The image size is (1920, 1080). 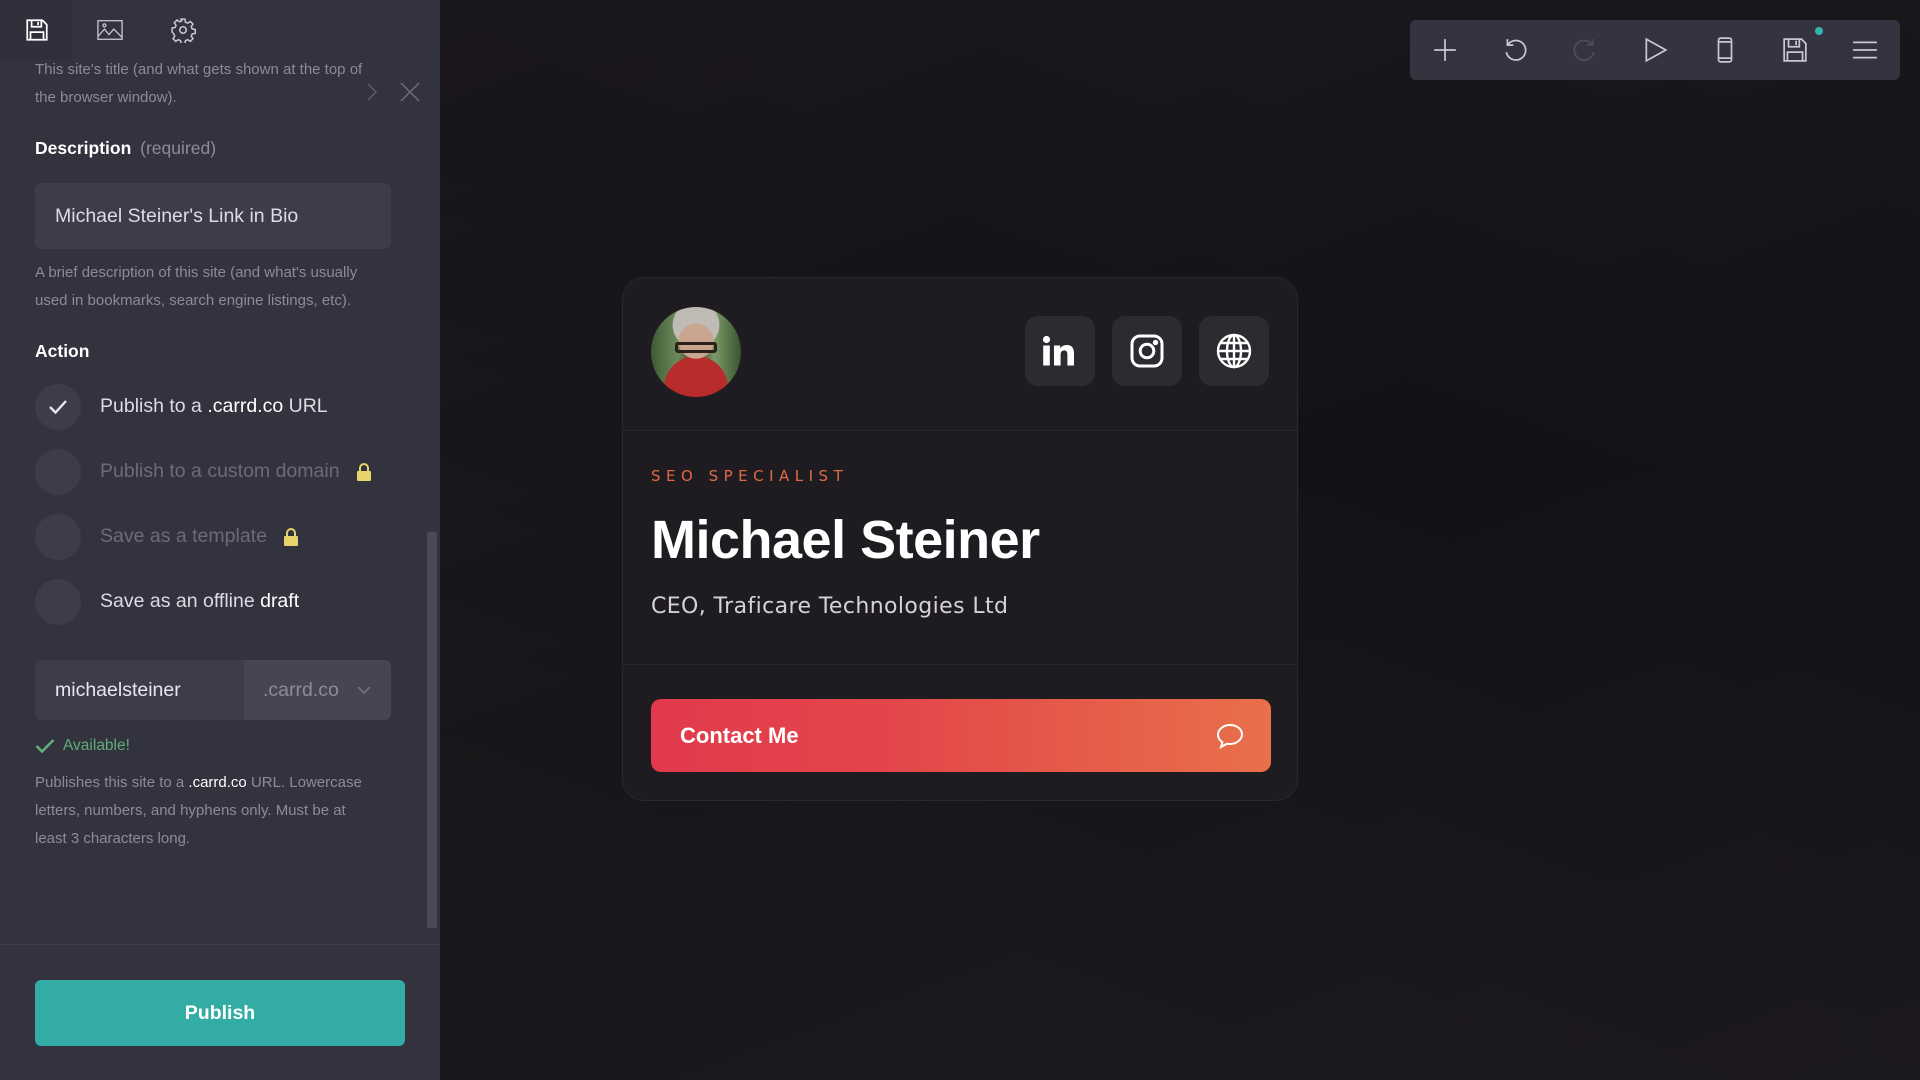 I want to click on tab-save, so click(x=36, y=30).